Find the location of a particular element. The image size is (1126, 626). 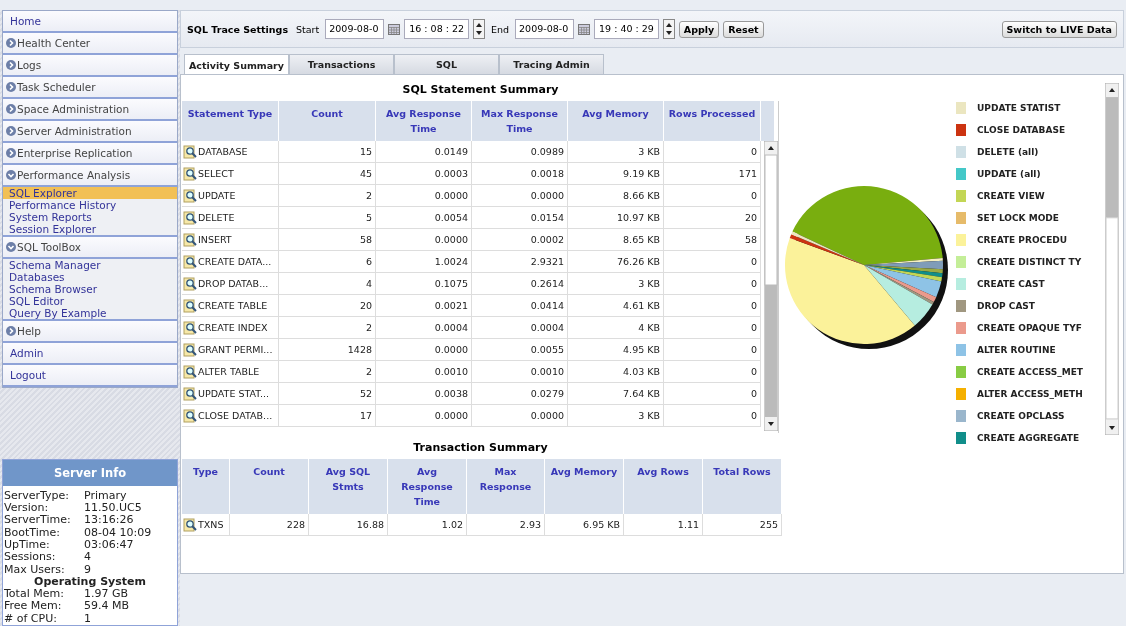

menu-item: SQL ToolBox is located at coordinates (90, 248).